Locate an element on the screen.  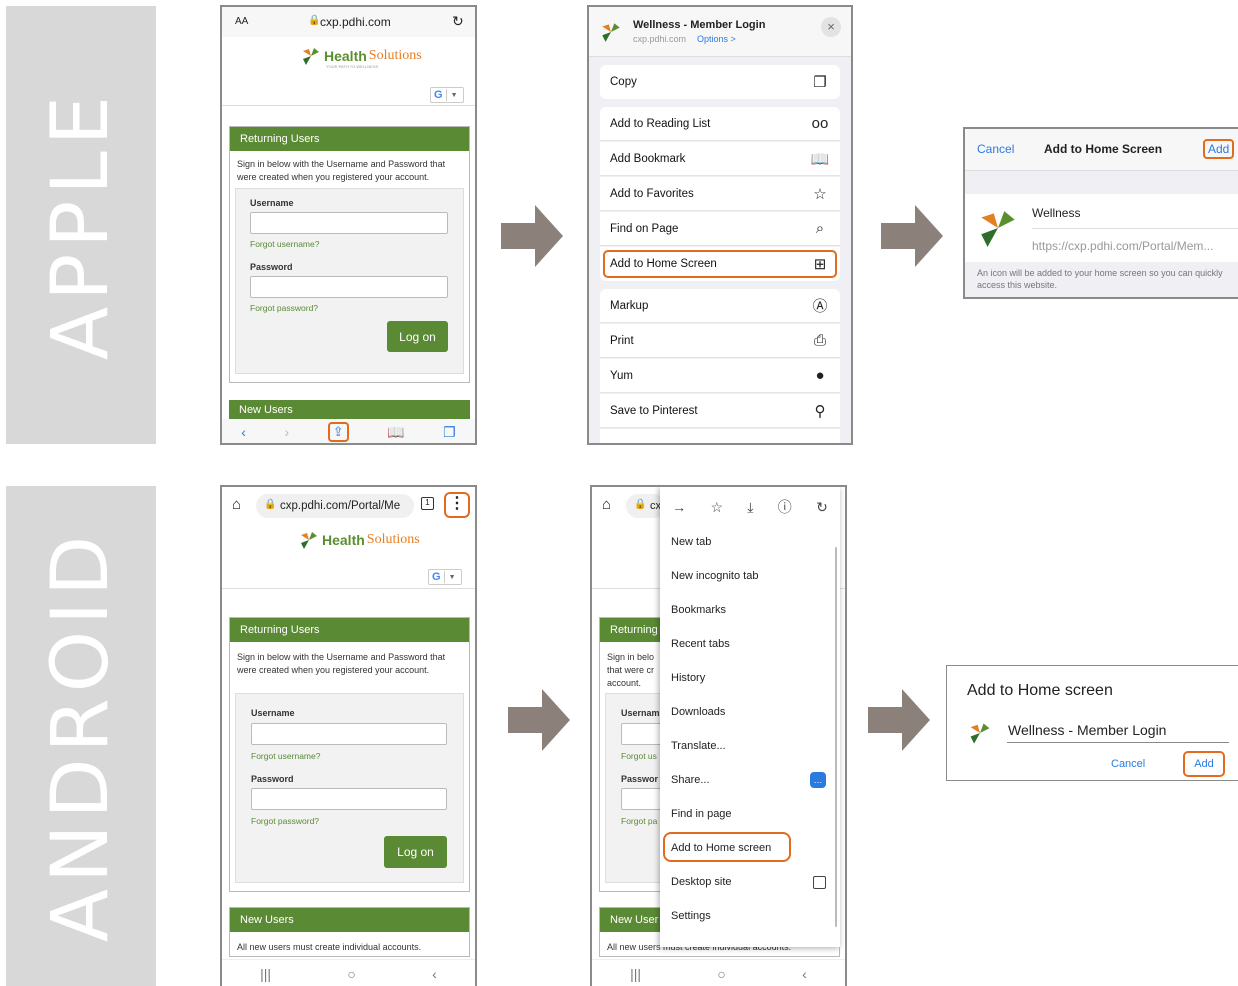
forgot-password-link: Forgot pa is located at coordinates (639, 821).